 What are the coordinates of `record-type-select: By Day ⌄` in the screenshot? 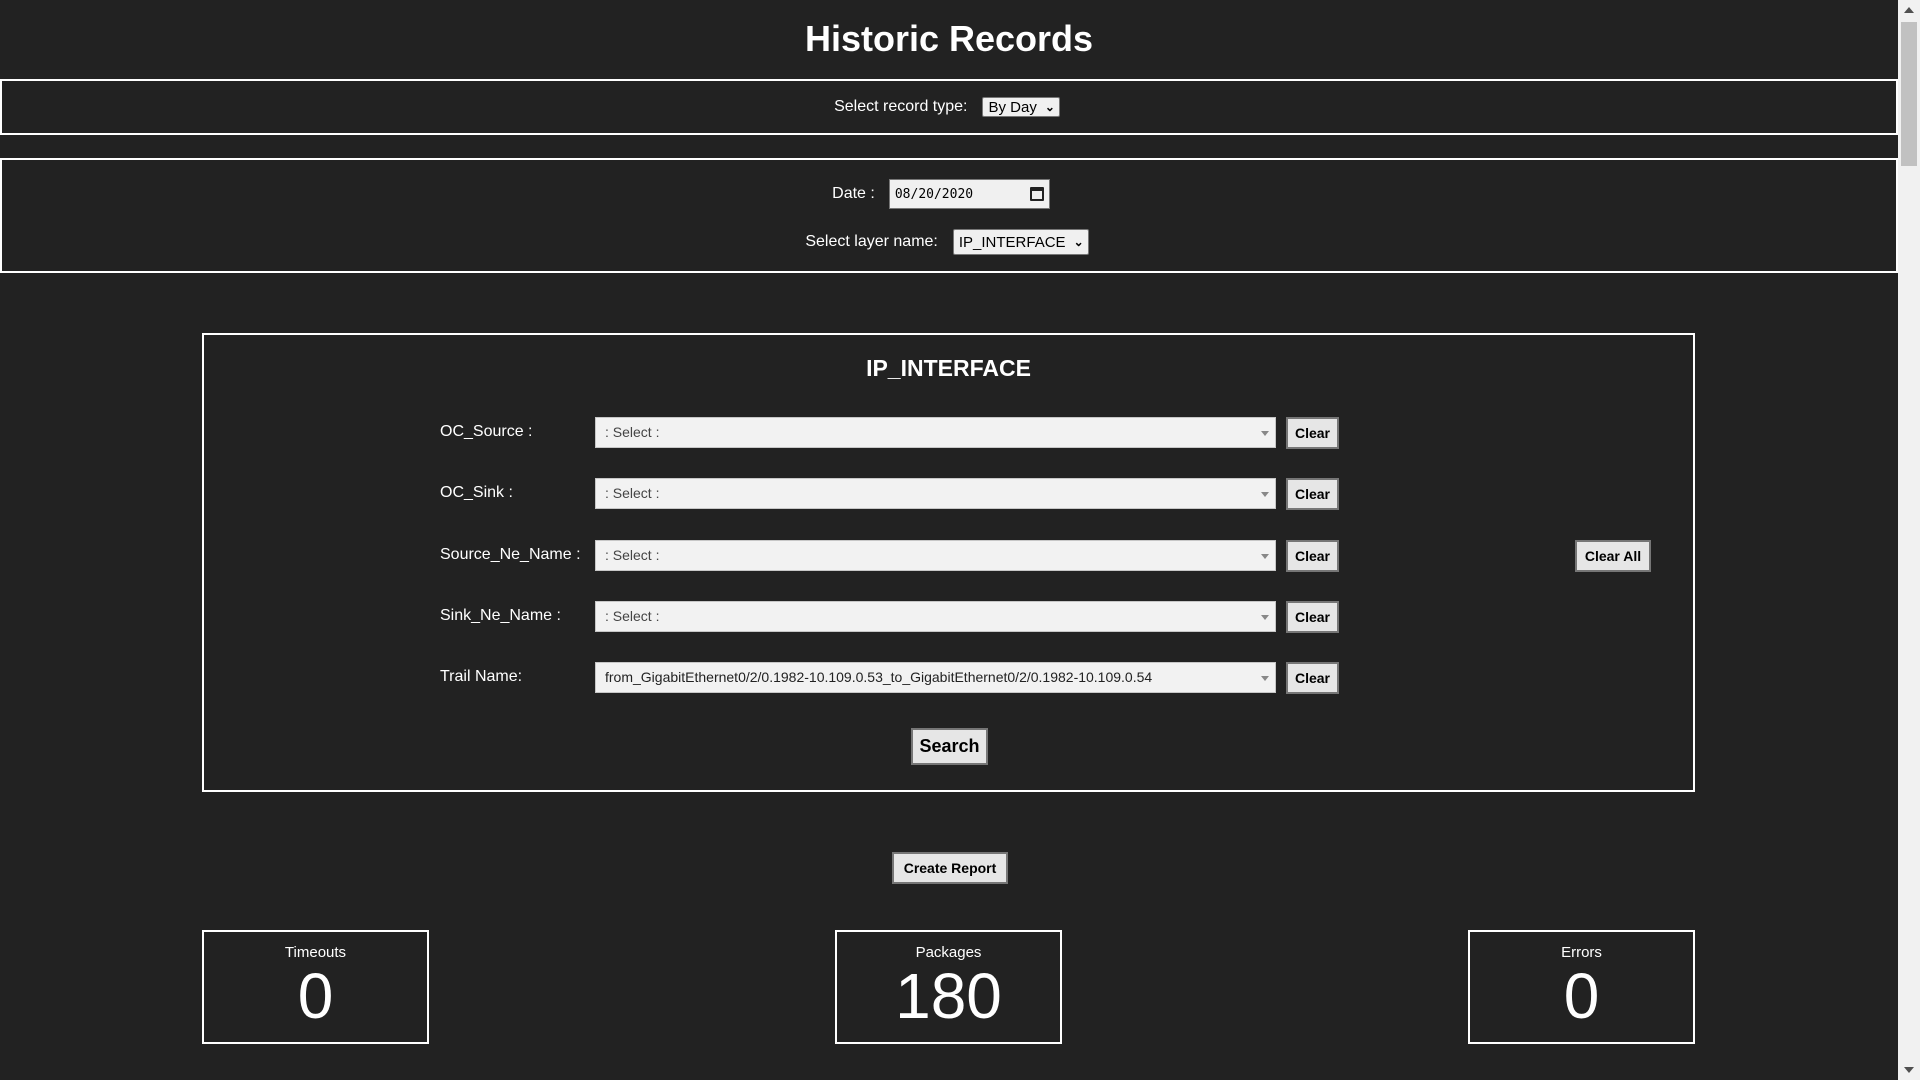 It's located at (1021, 107).